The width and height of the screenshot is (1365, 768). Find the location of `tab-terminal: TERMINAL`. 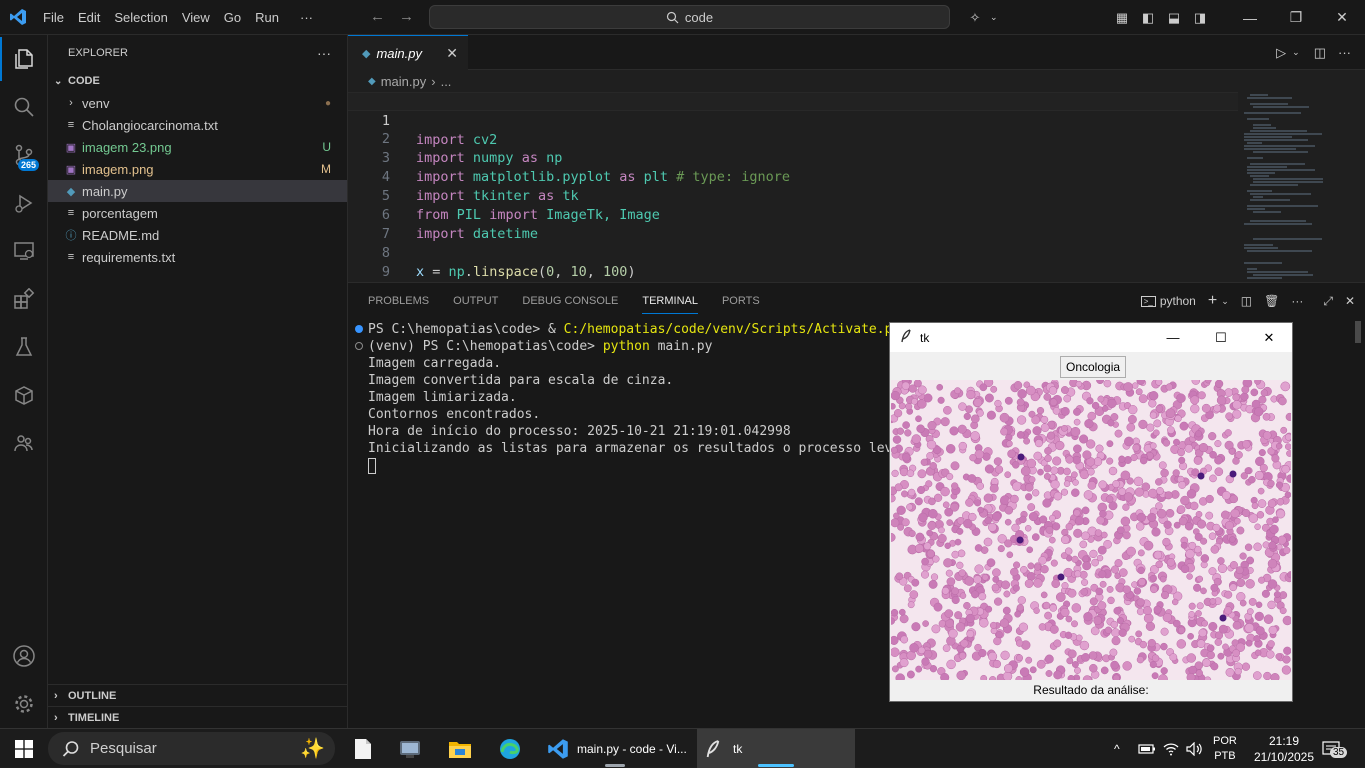

tab-terminal: TERMINAL is located at coordinates (670, 301).